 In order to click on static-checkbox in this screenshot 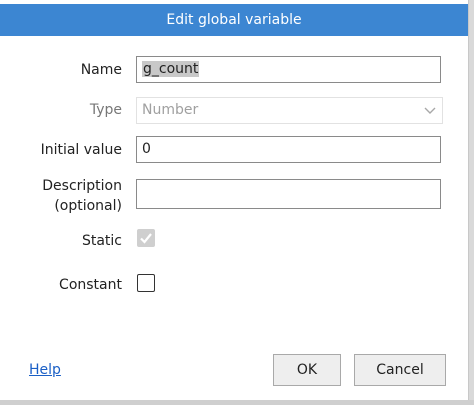, I will do `click(146, 238)`.